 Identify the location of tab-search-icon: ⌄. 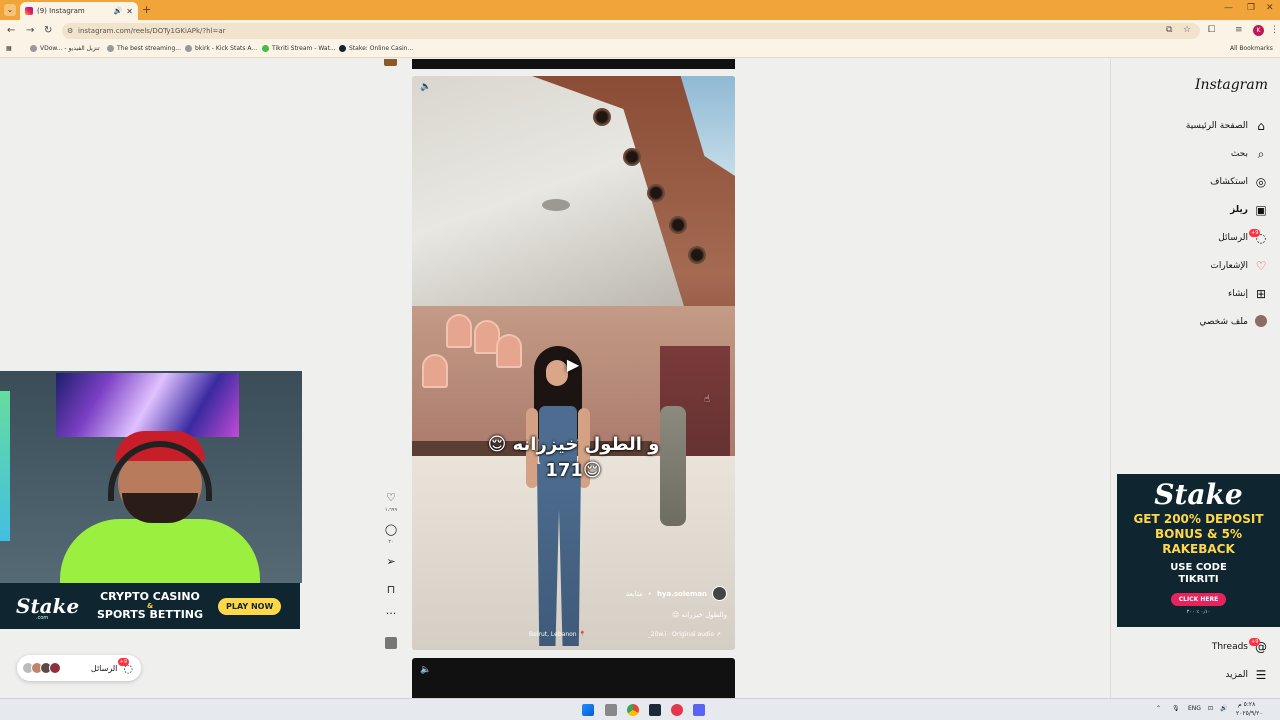
(10, 10).